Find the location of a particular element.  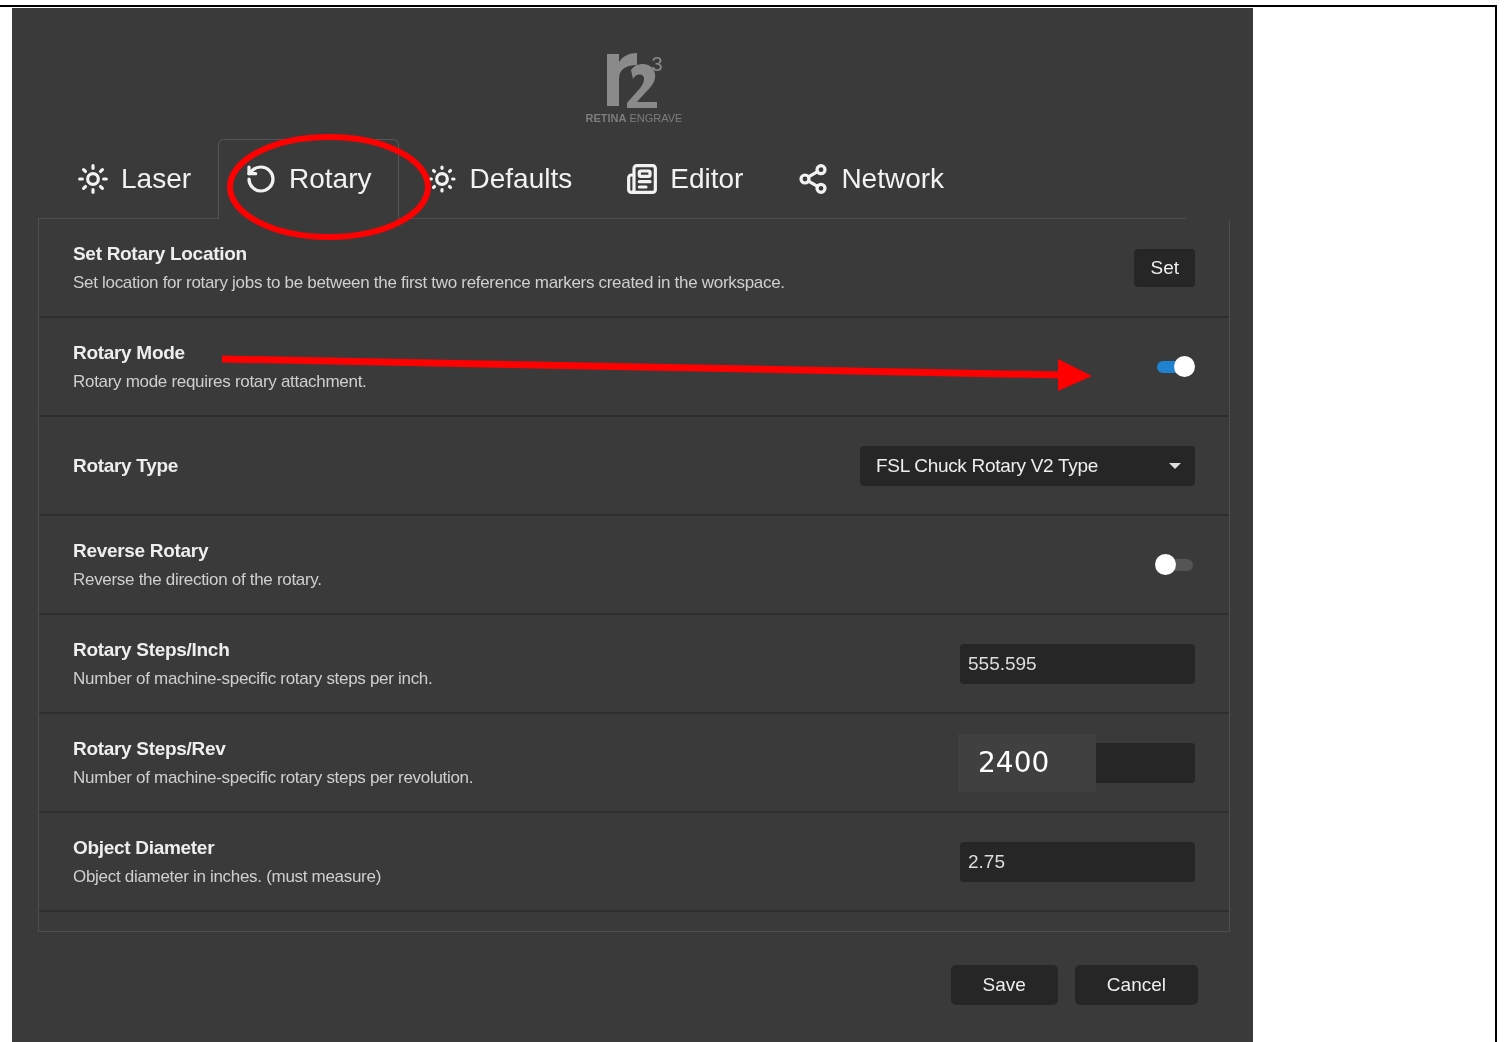

setting-description: Reverse the direction of the rotary. is located at coordinates (197, 579).